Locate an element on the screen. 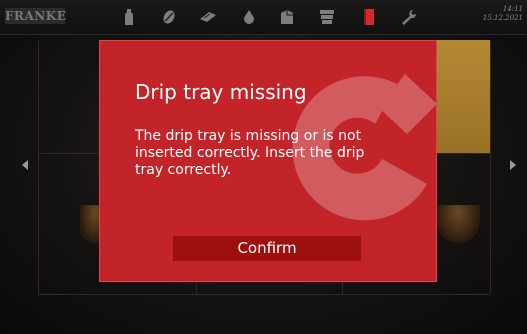  dialog-title: Drip tray missing is located at coordinates (221, 92).